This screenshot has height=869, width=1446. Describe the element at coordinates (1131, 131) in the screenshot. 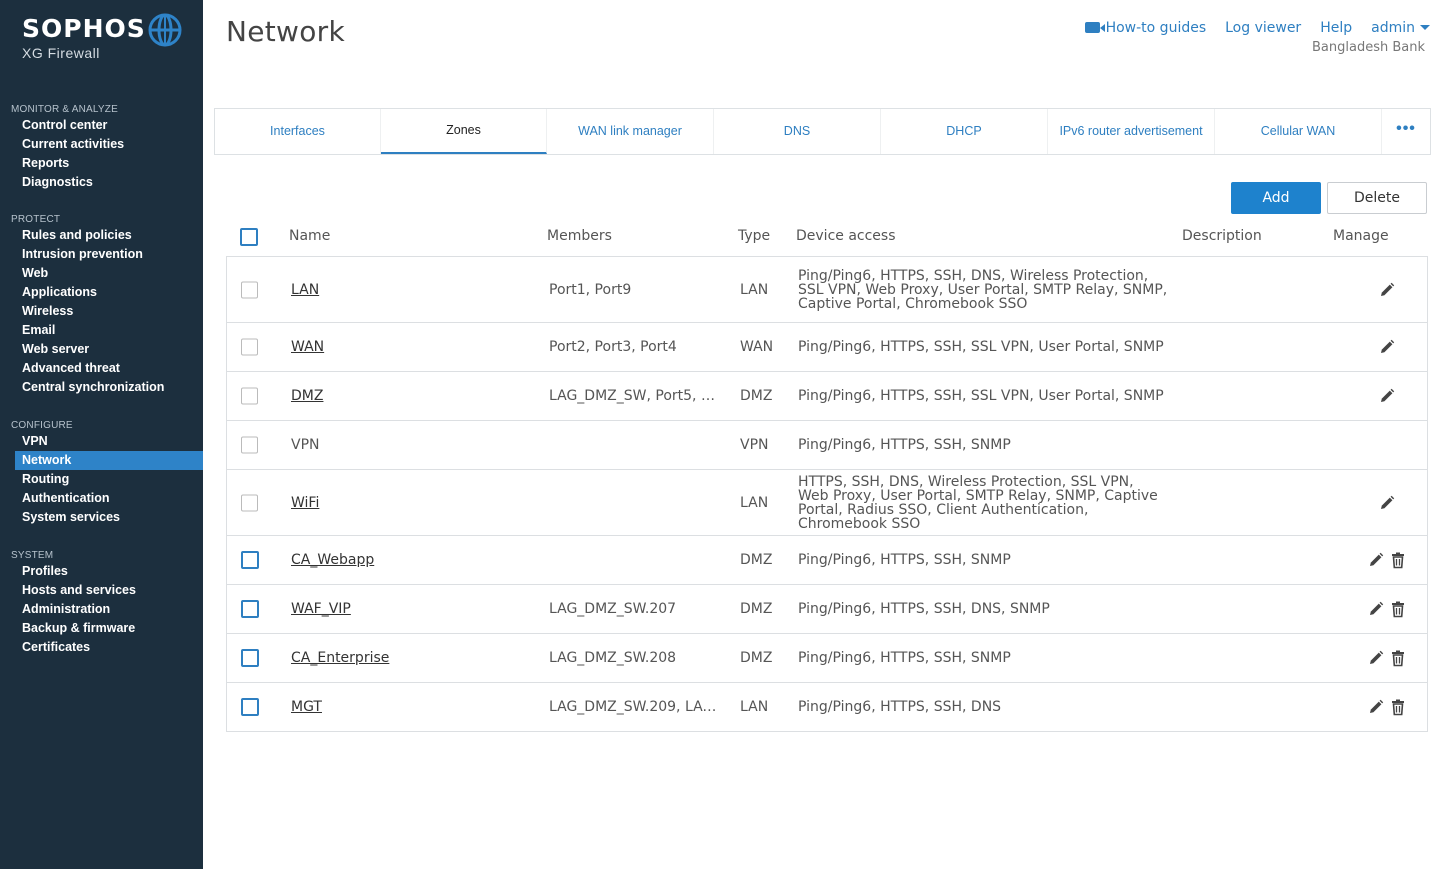

I see `tab-ipv6-router-advertisement: IPv6 router advertisement` at that location.